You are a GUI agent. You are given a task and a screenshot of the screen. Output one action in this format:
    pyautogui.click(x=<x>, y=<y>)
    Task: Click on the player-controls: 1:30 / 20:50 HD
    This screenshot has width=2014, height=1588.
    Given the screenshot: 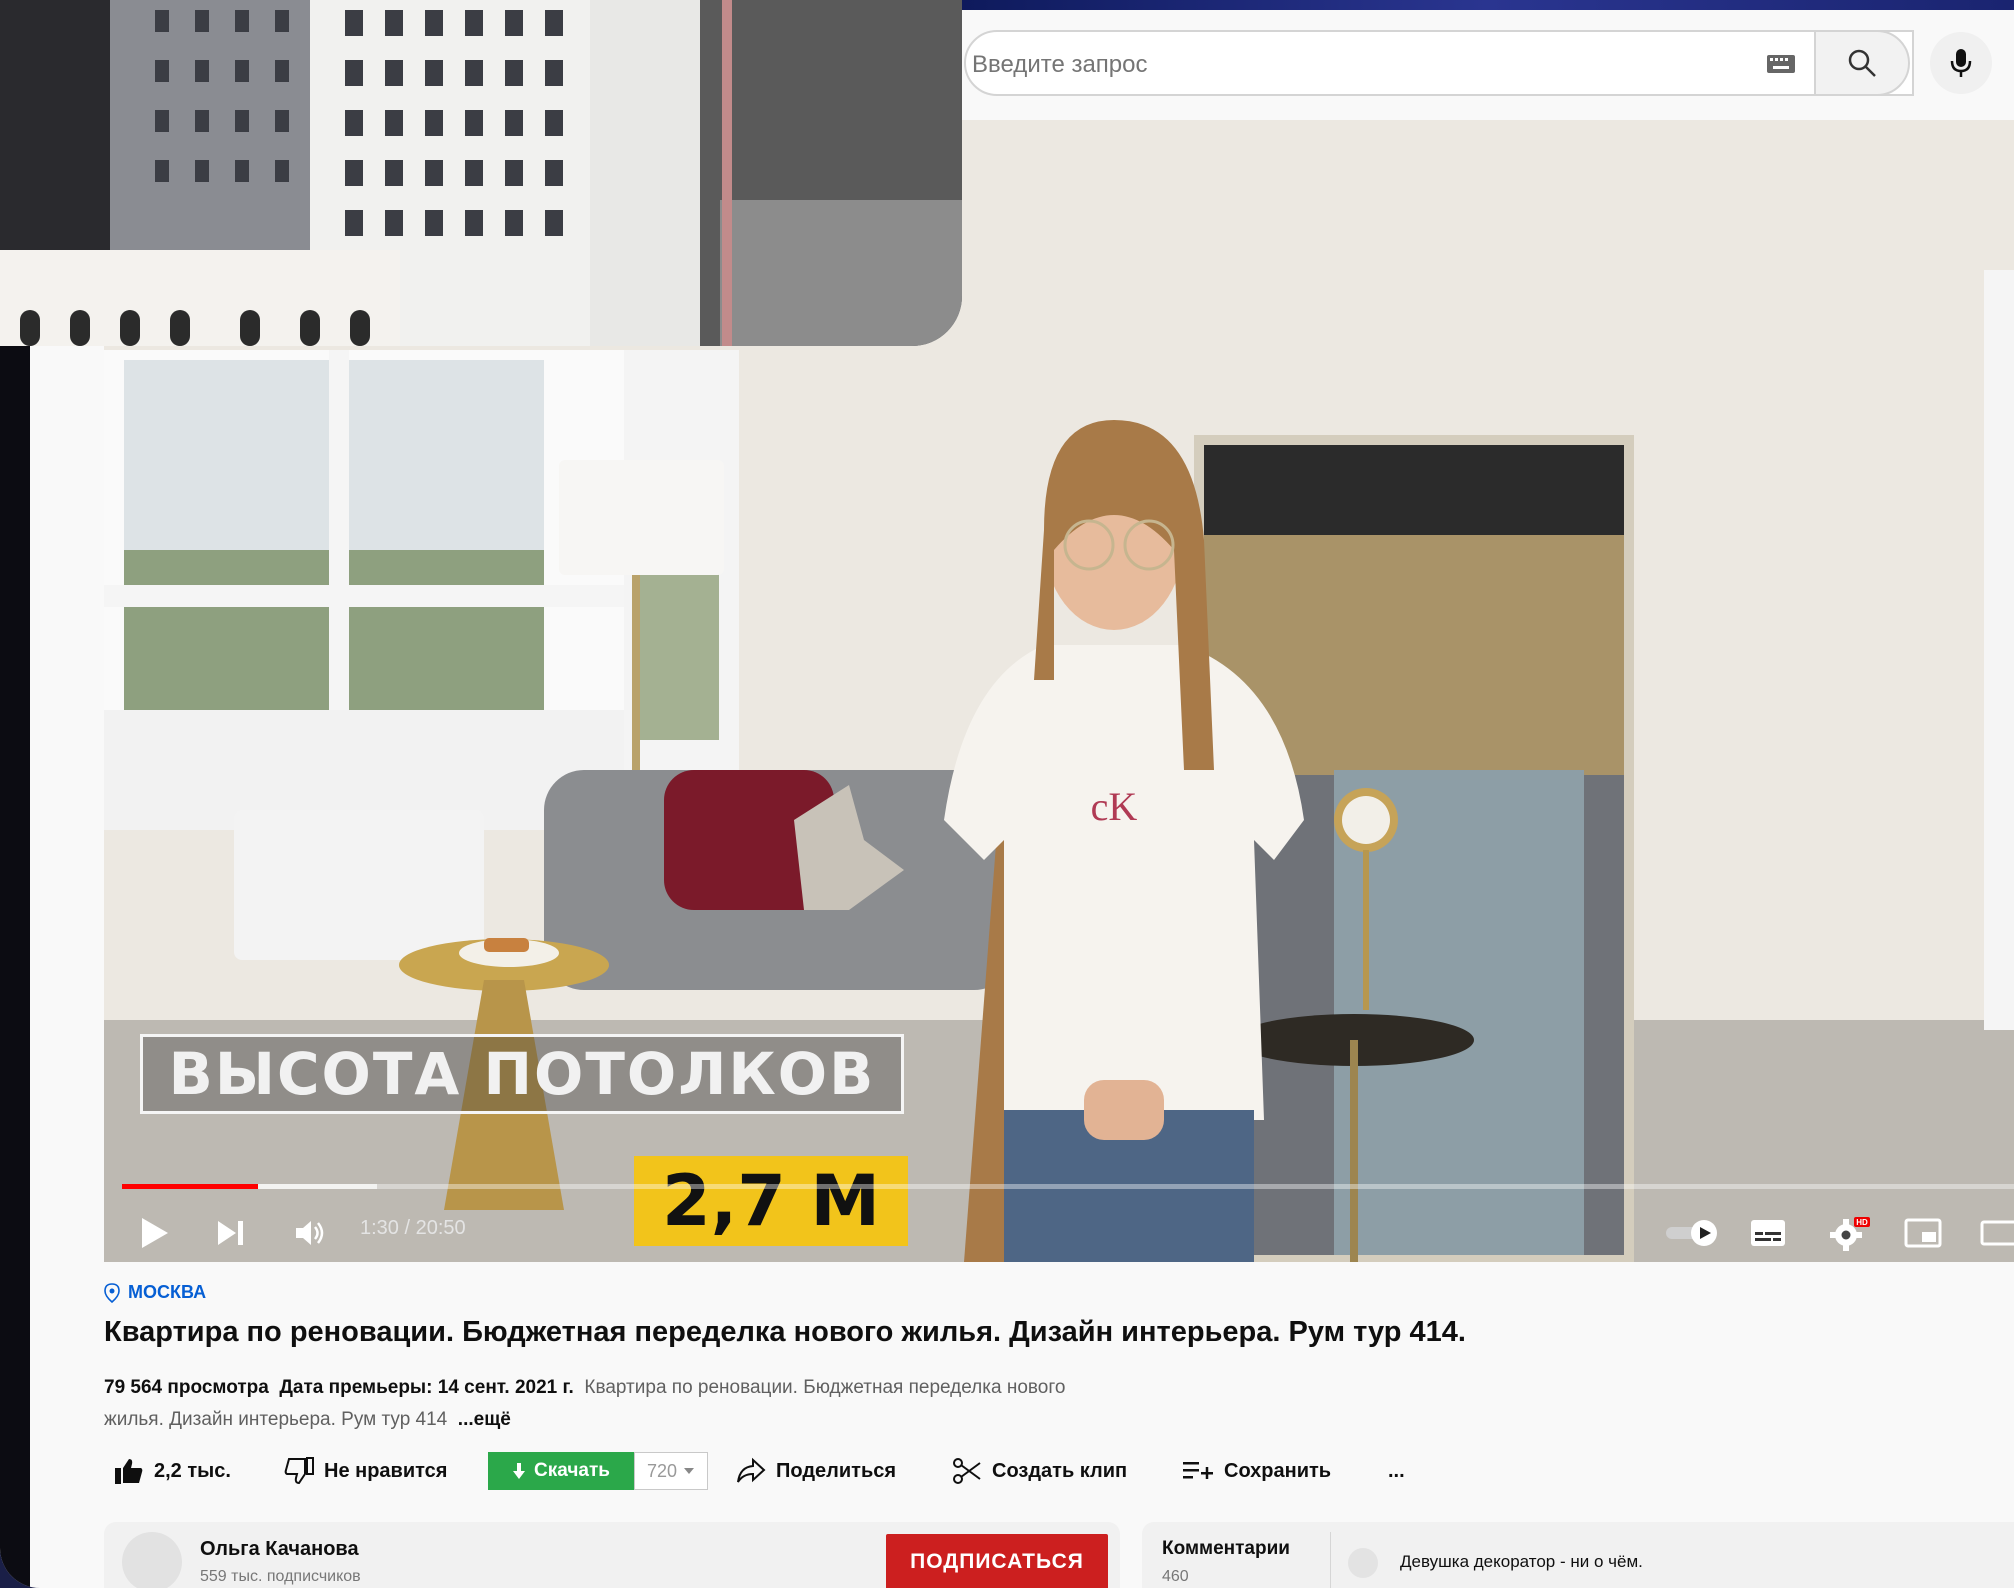 What is the action you would take?
    pyautogui.click(x=1059, y=1233)
    